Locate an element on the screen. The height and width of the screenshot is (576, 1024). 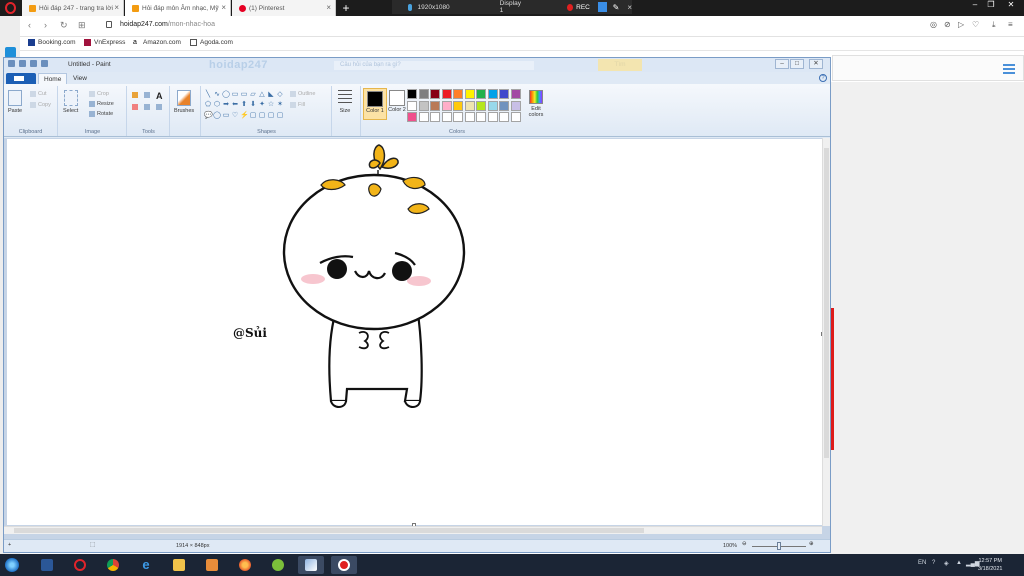
recorder-display: Display 1 is located at coordinates (511, 7).